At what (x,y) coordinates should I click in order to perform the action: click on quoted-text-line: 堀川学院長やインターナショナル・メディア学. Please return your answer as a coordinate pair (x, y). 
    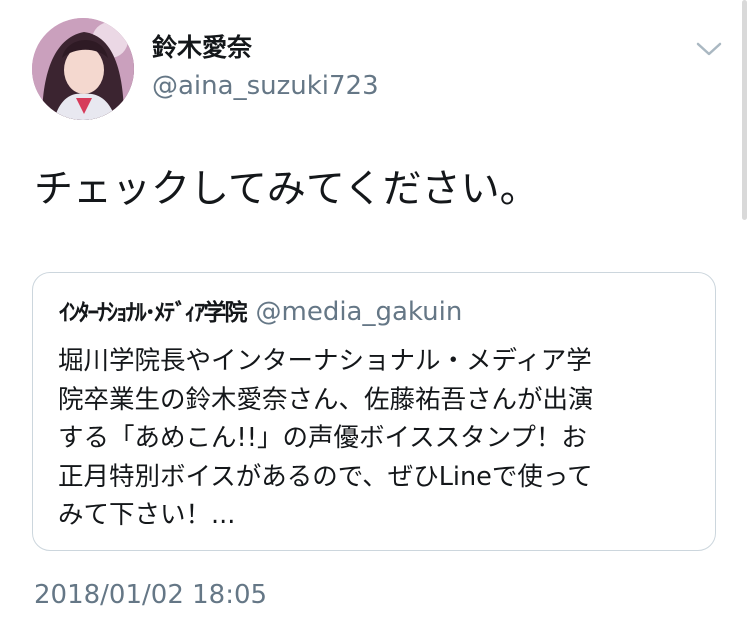
    Looking at the image, I should click on (325, 361).